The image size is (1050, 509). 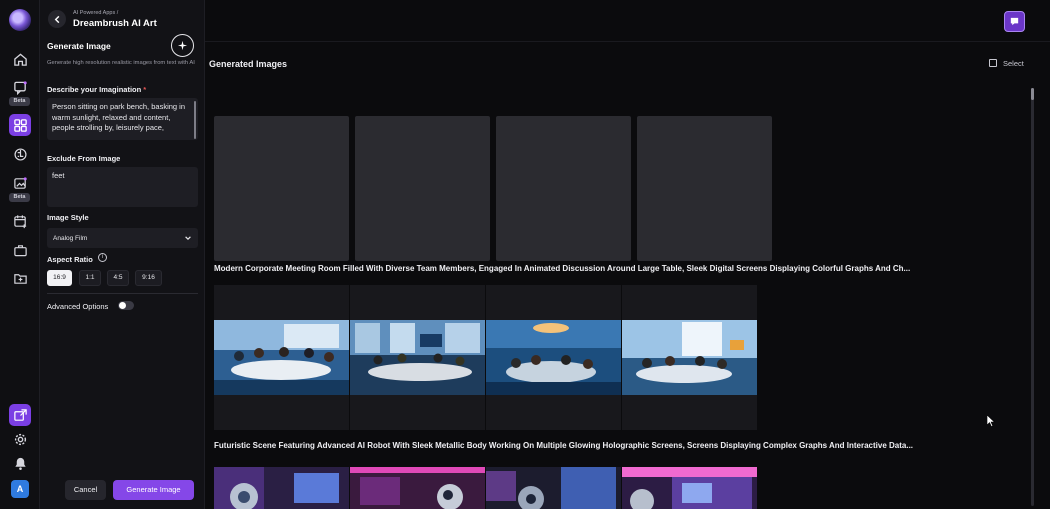 What do you see at coordinates (115, 23) in the screenshot?
I see `app-title: Dreambrush AI Art` at bounding box center [115, 23].